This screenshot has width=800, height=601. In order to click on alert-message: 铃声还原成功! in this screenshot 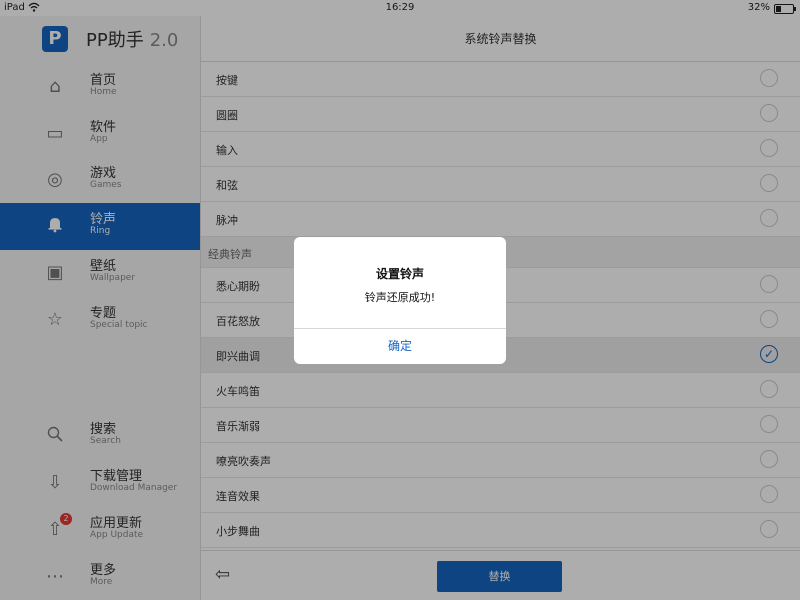, I will do `click(400, 297)`.